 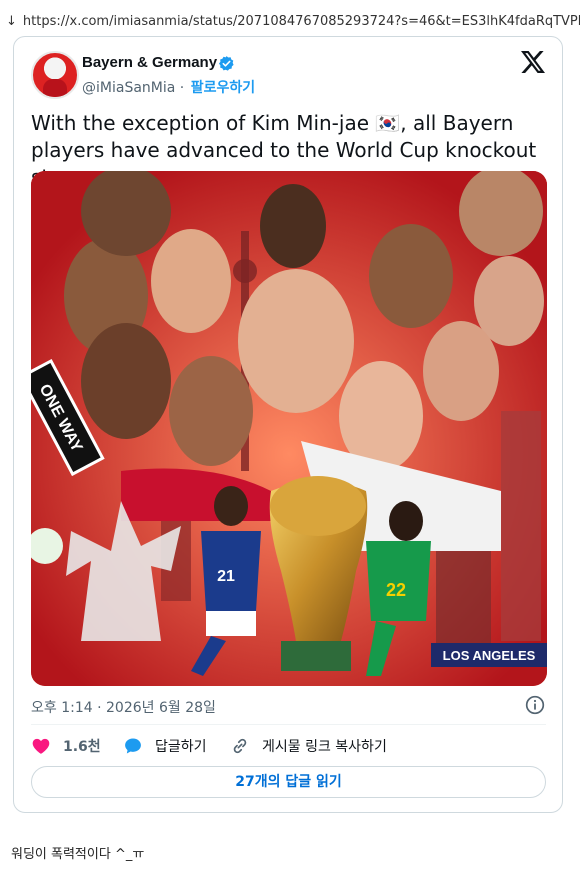 What do you see at coordinates (123, 707) in the screenshot?
I see `tweet-timestamp: 오후 1:14 · 2026년 6월 28일` at bounding box center [123, 707].